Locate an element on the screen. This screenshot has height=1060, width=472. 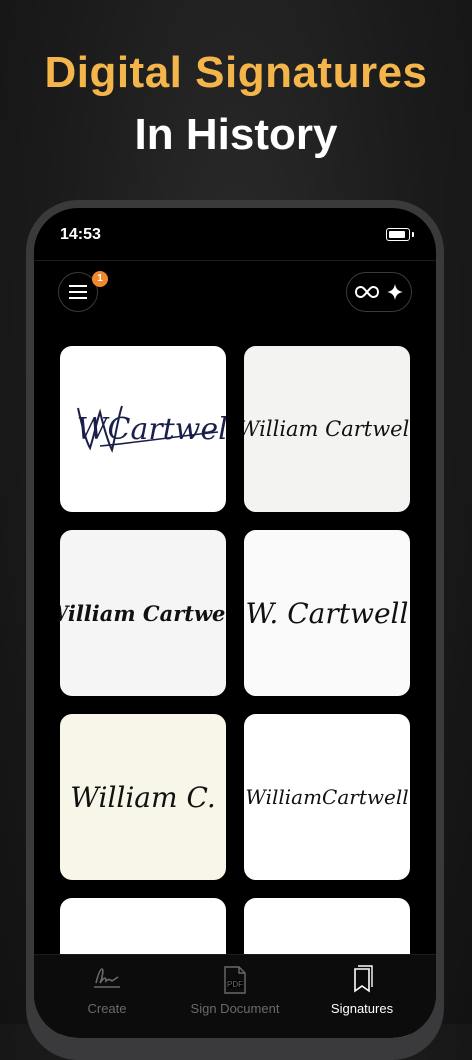
tab-signatures: Signatures is located at coordinates (362, 996).